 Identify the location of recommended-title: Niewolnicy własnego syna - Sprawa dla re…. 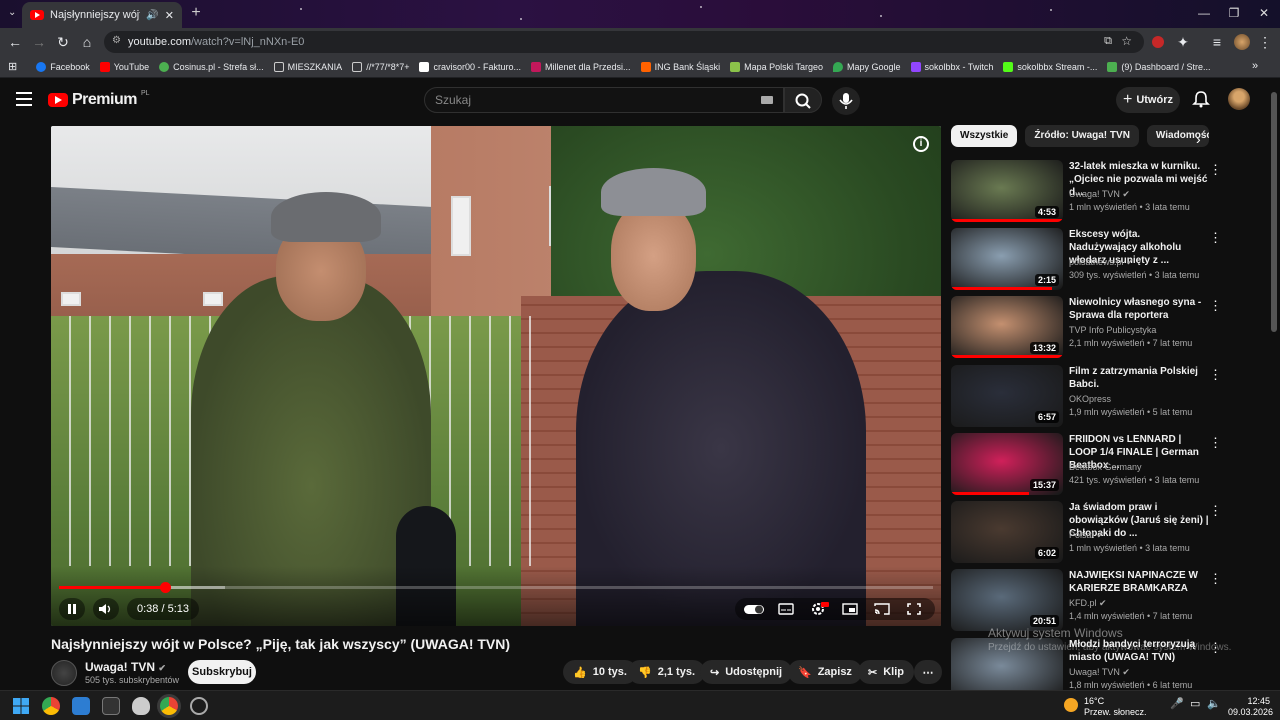
(1139, 309).